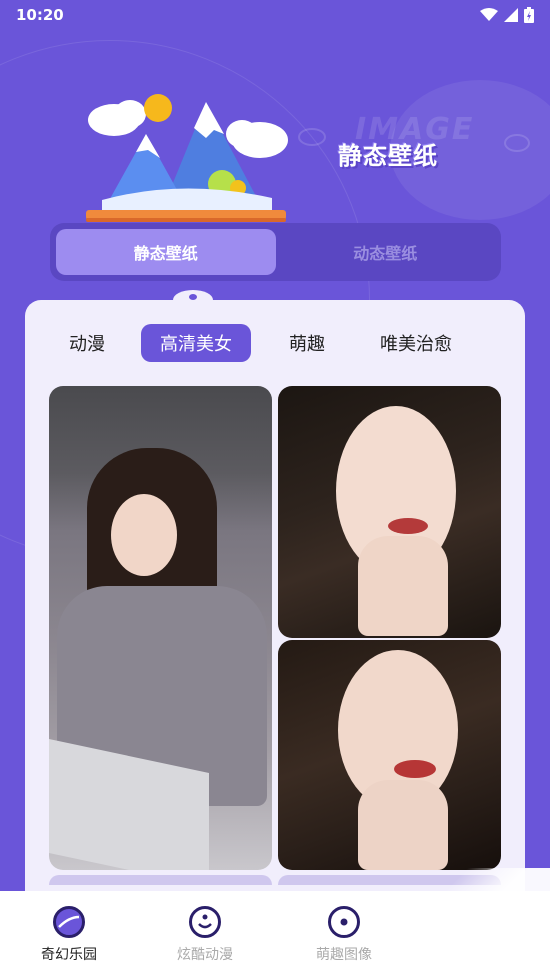  I want to click on nav-item-fantasy-park: 奇幻乐园, so click(69, 935).